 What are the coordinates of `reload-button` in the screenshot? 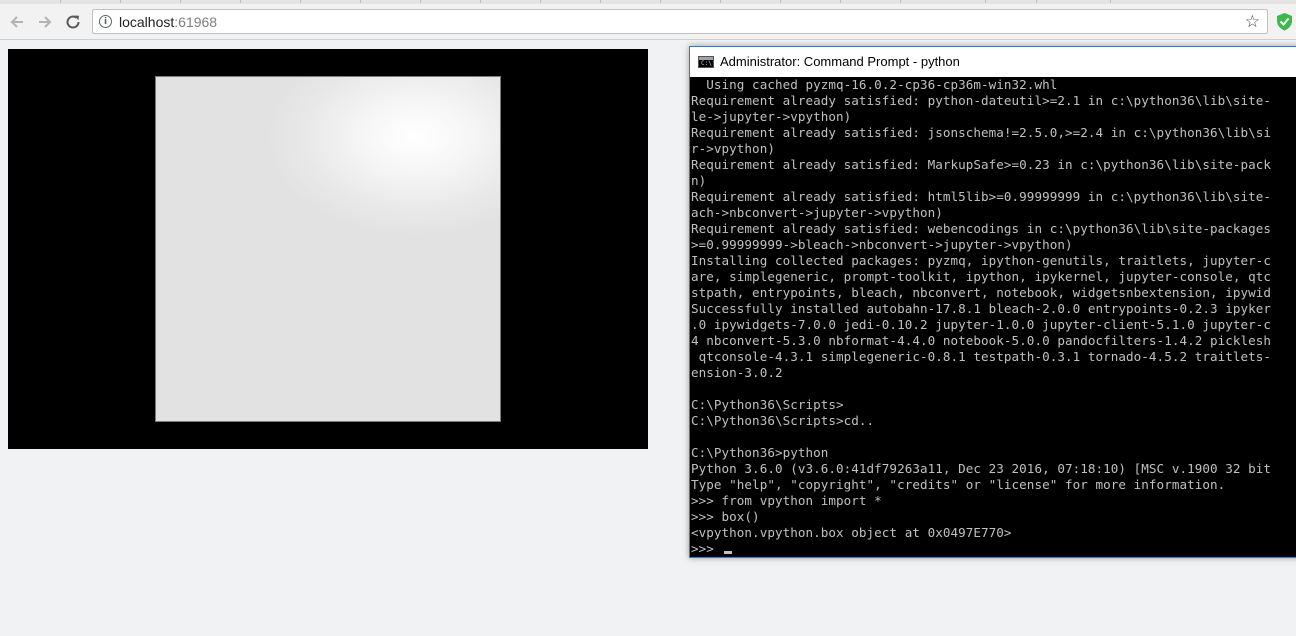 It's located at (73, 22).